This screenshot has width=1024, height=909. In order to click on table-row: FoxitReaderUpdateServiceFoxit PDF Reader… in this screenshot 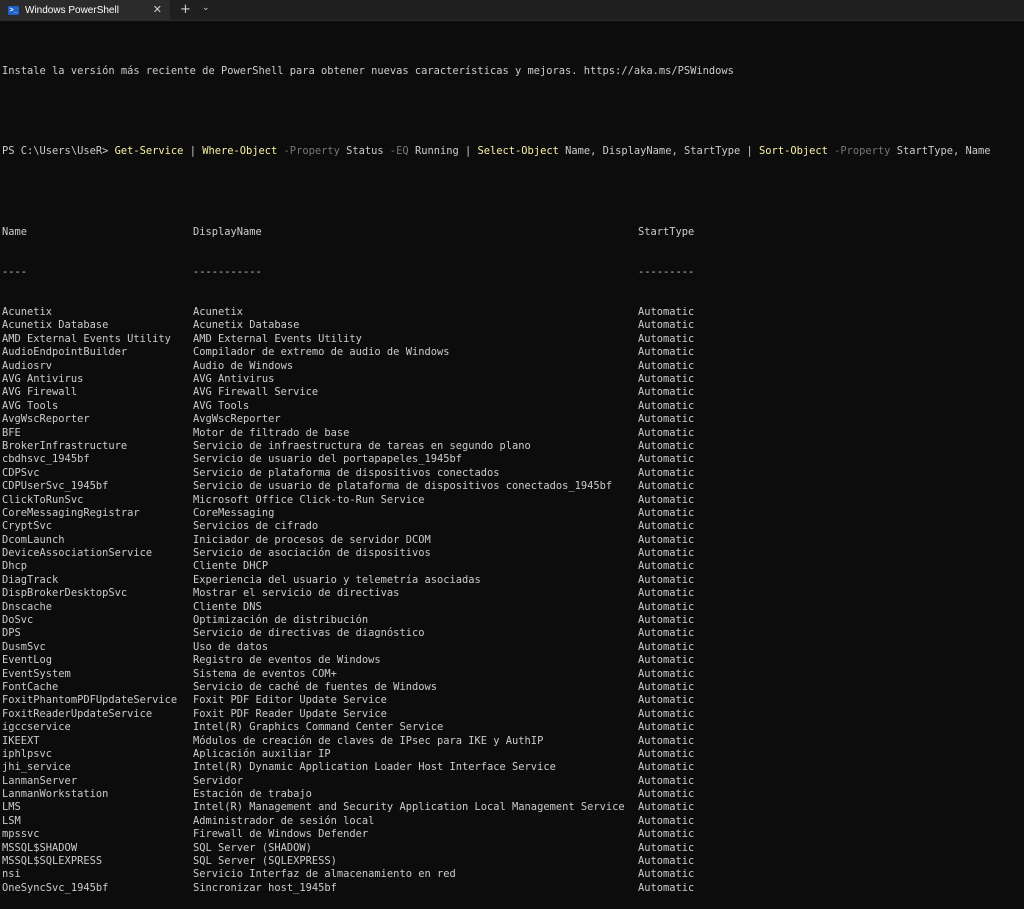, I will do `click(513, 714)`.